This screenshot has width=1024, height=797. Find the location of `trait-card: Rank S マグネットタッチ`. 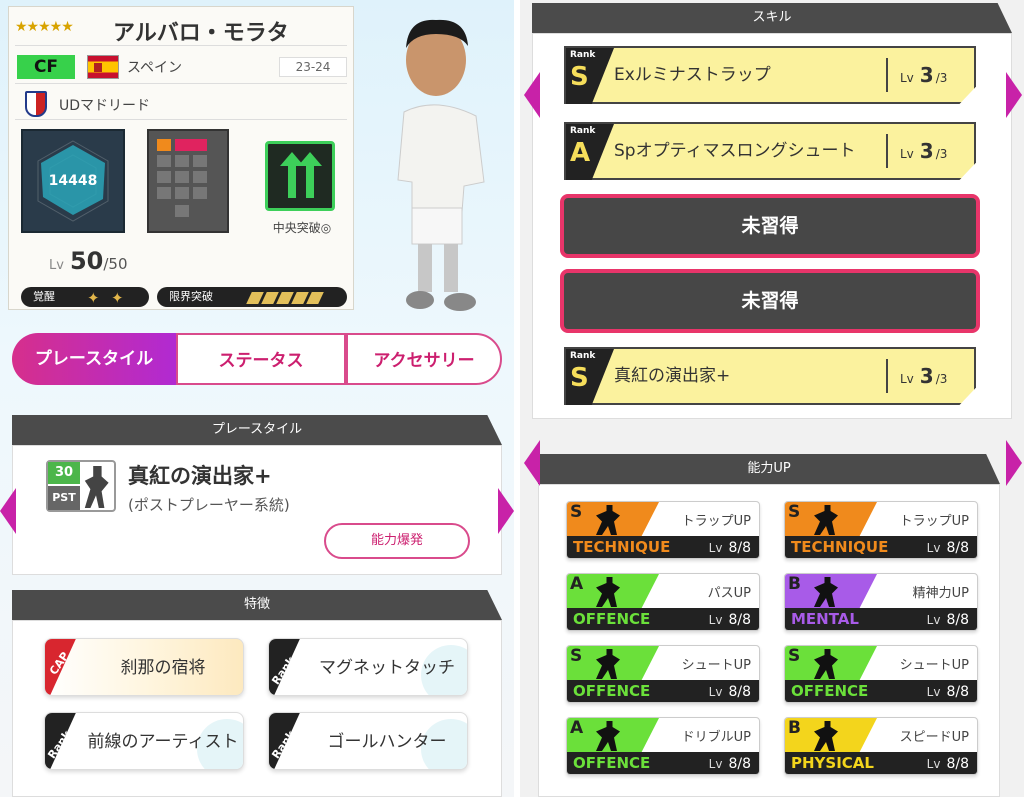

trait-card: Rank S マグネットタッチ is located at coordinates (368, 667).